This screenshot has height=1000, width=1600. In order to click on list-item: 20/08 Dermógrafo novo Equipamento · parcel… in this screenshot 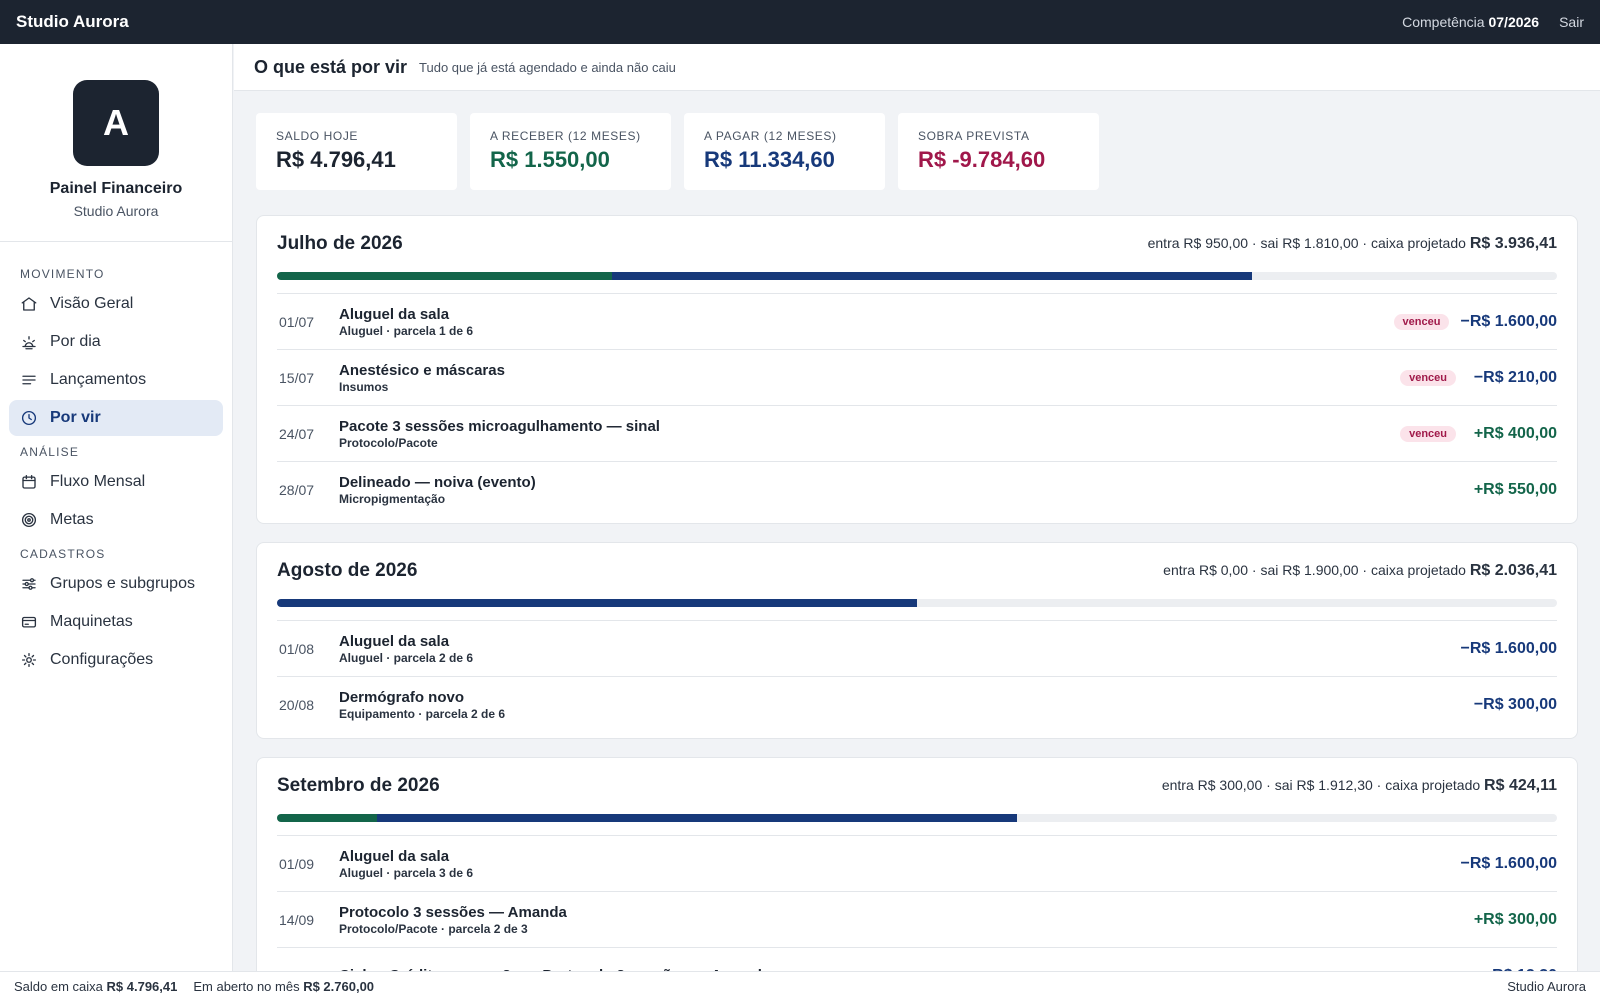, I will do `click(917, 704)`.